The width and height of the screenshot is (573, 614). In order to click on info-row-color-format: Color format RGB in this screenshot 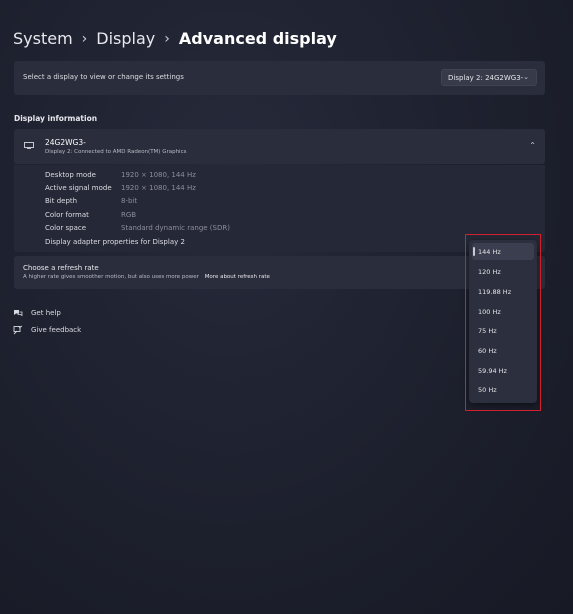, I will do `click(90, 215)`.